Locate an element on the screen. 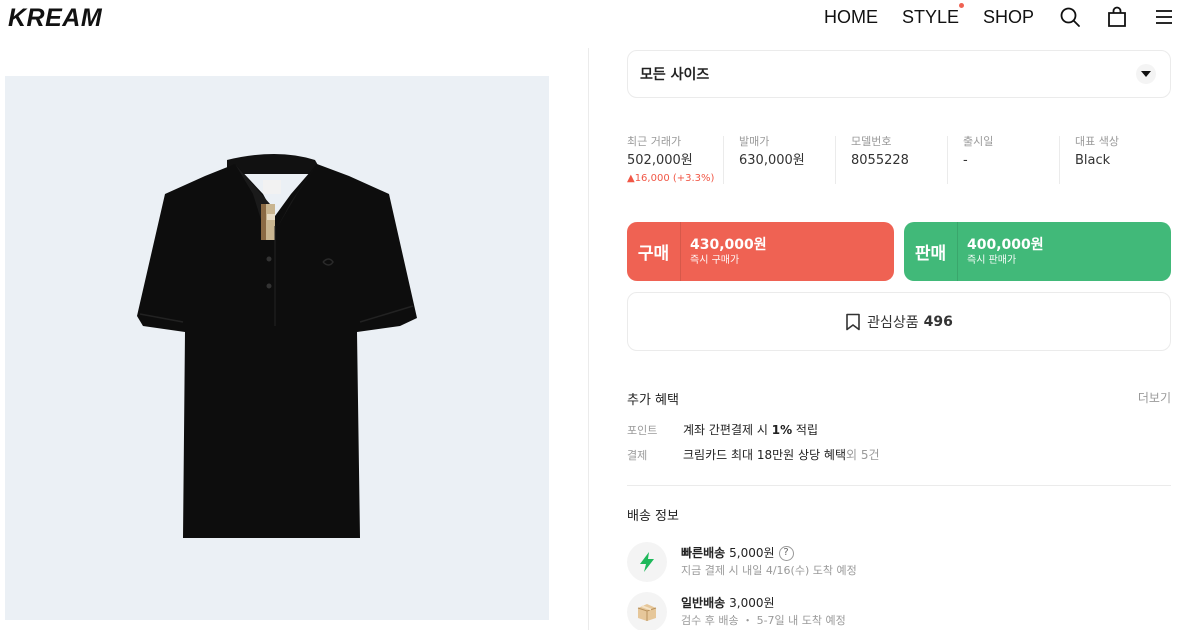 The width and height of the screenshot is (1200, 630). benefit-text: 계좌 간편결제 시 is located at coordinates (727, 430).